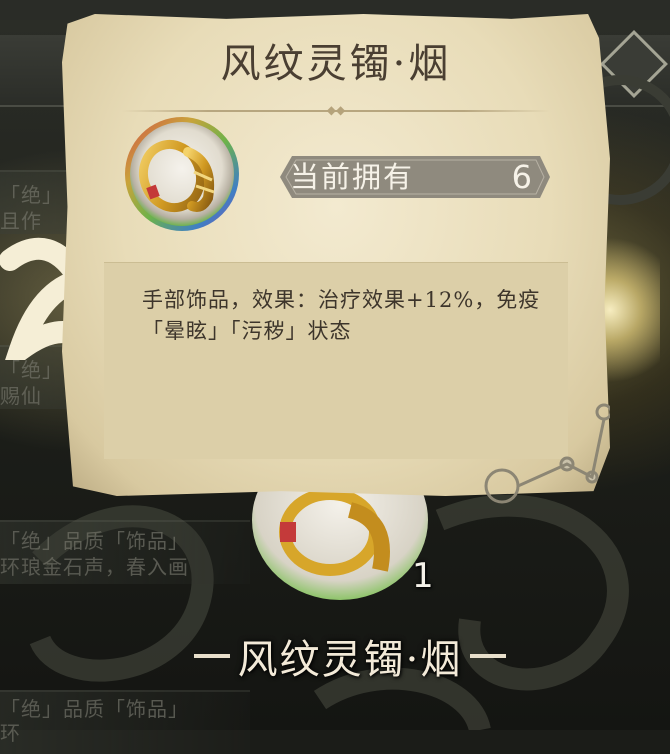 This screenshot has width=670, height=754. What do you see at coordinates (125, 722) in the screenshot?
I see `list-item: 「绝」品质「饰品」 环` at bounding box center [125, 722].